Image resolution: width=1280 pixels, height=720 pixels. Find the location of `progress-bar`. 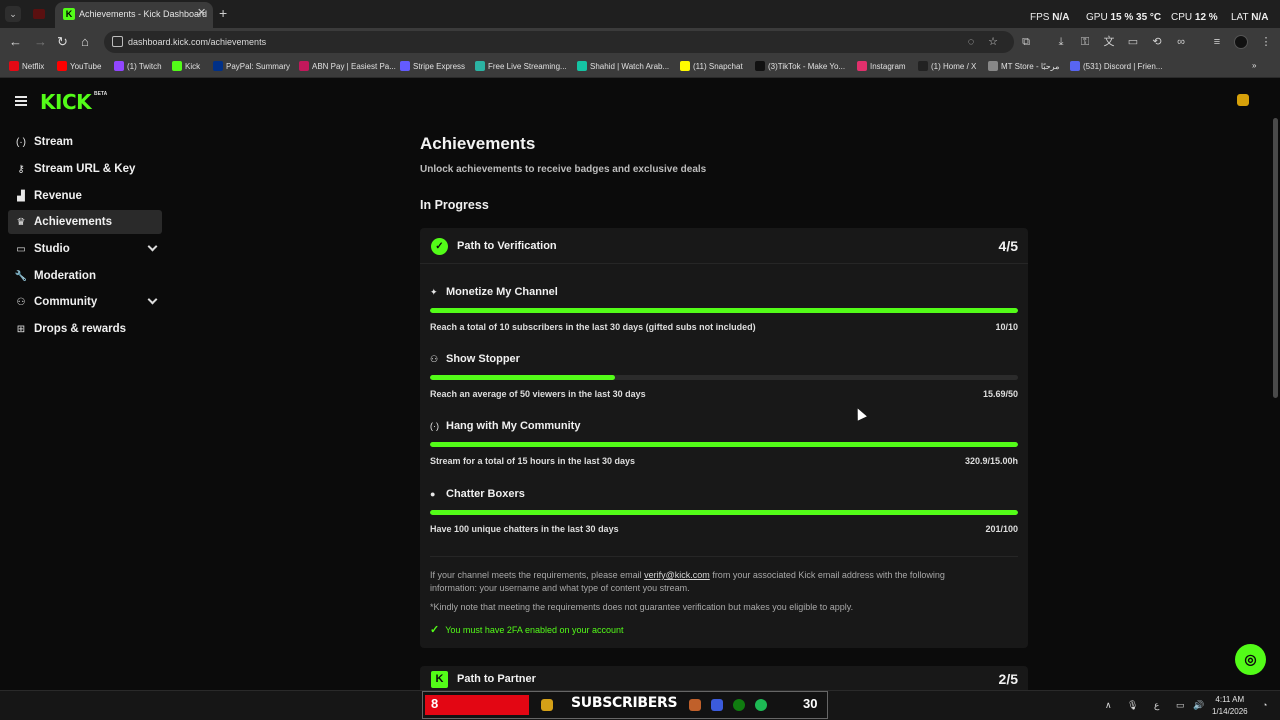

progress-bar is located at coordinates (724, 444).